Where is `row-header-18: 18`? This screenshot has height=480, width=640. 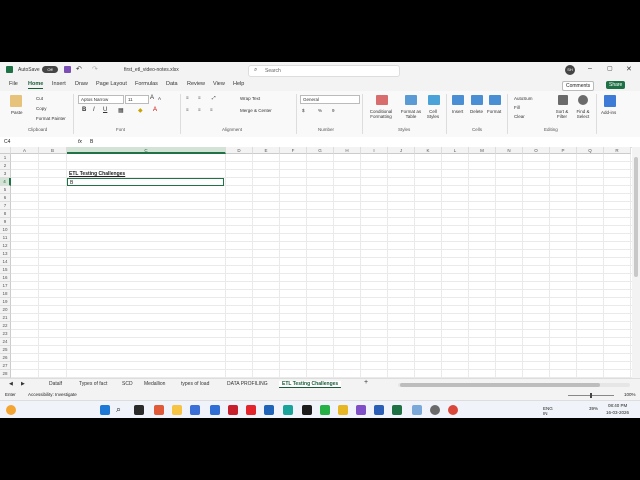
row-header-18: 18 is located at coordinates (5, 294).